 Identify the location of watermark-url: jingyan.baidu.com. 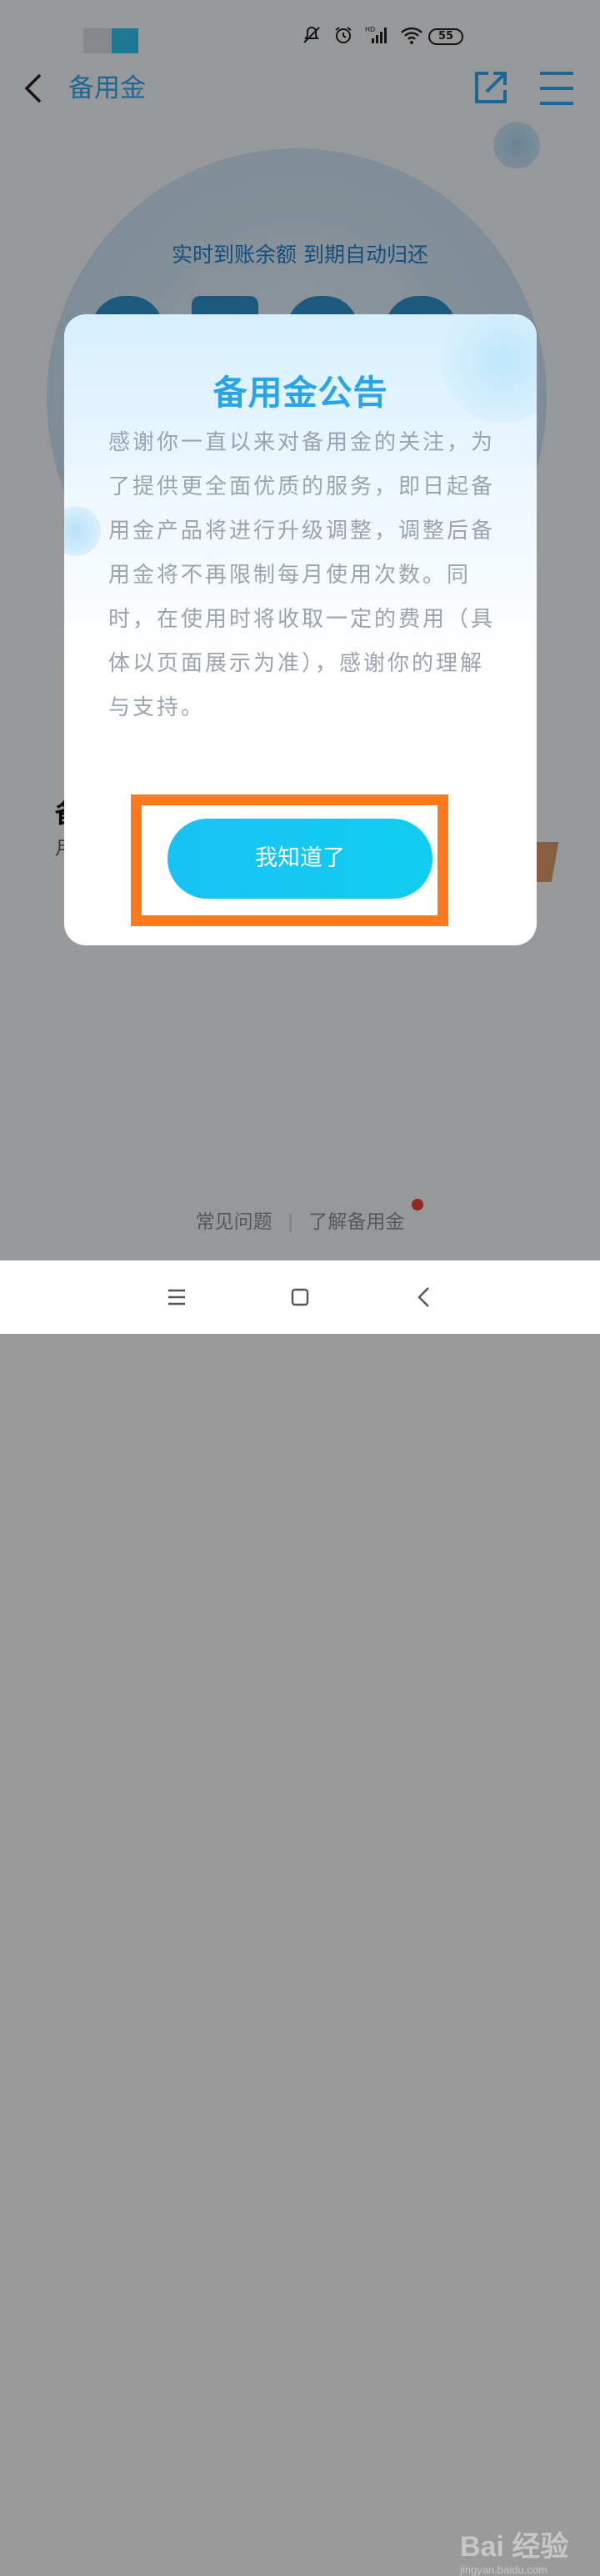
(504, 2569).